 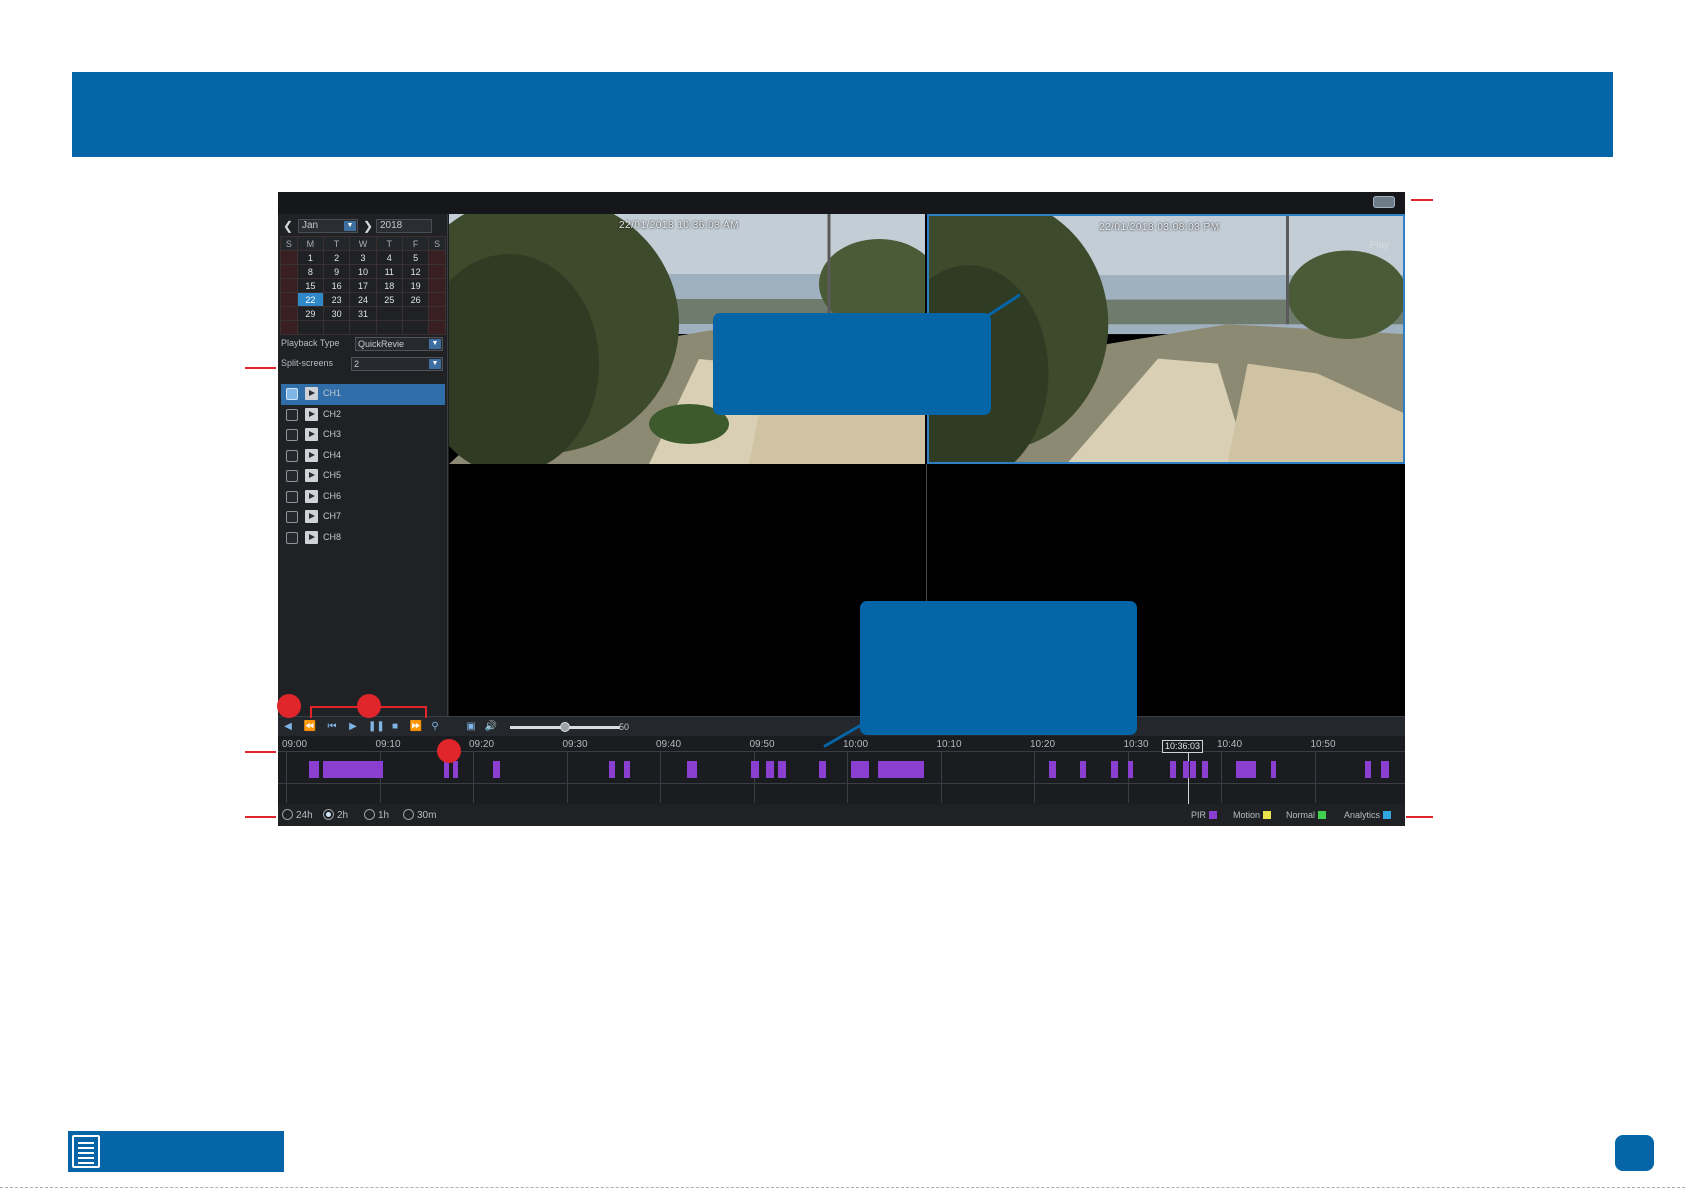 What do you see at coordinates (176, 1151) in the screenshot?
I see `contents-button` at bounding box center [176, 1151].